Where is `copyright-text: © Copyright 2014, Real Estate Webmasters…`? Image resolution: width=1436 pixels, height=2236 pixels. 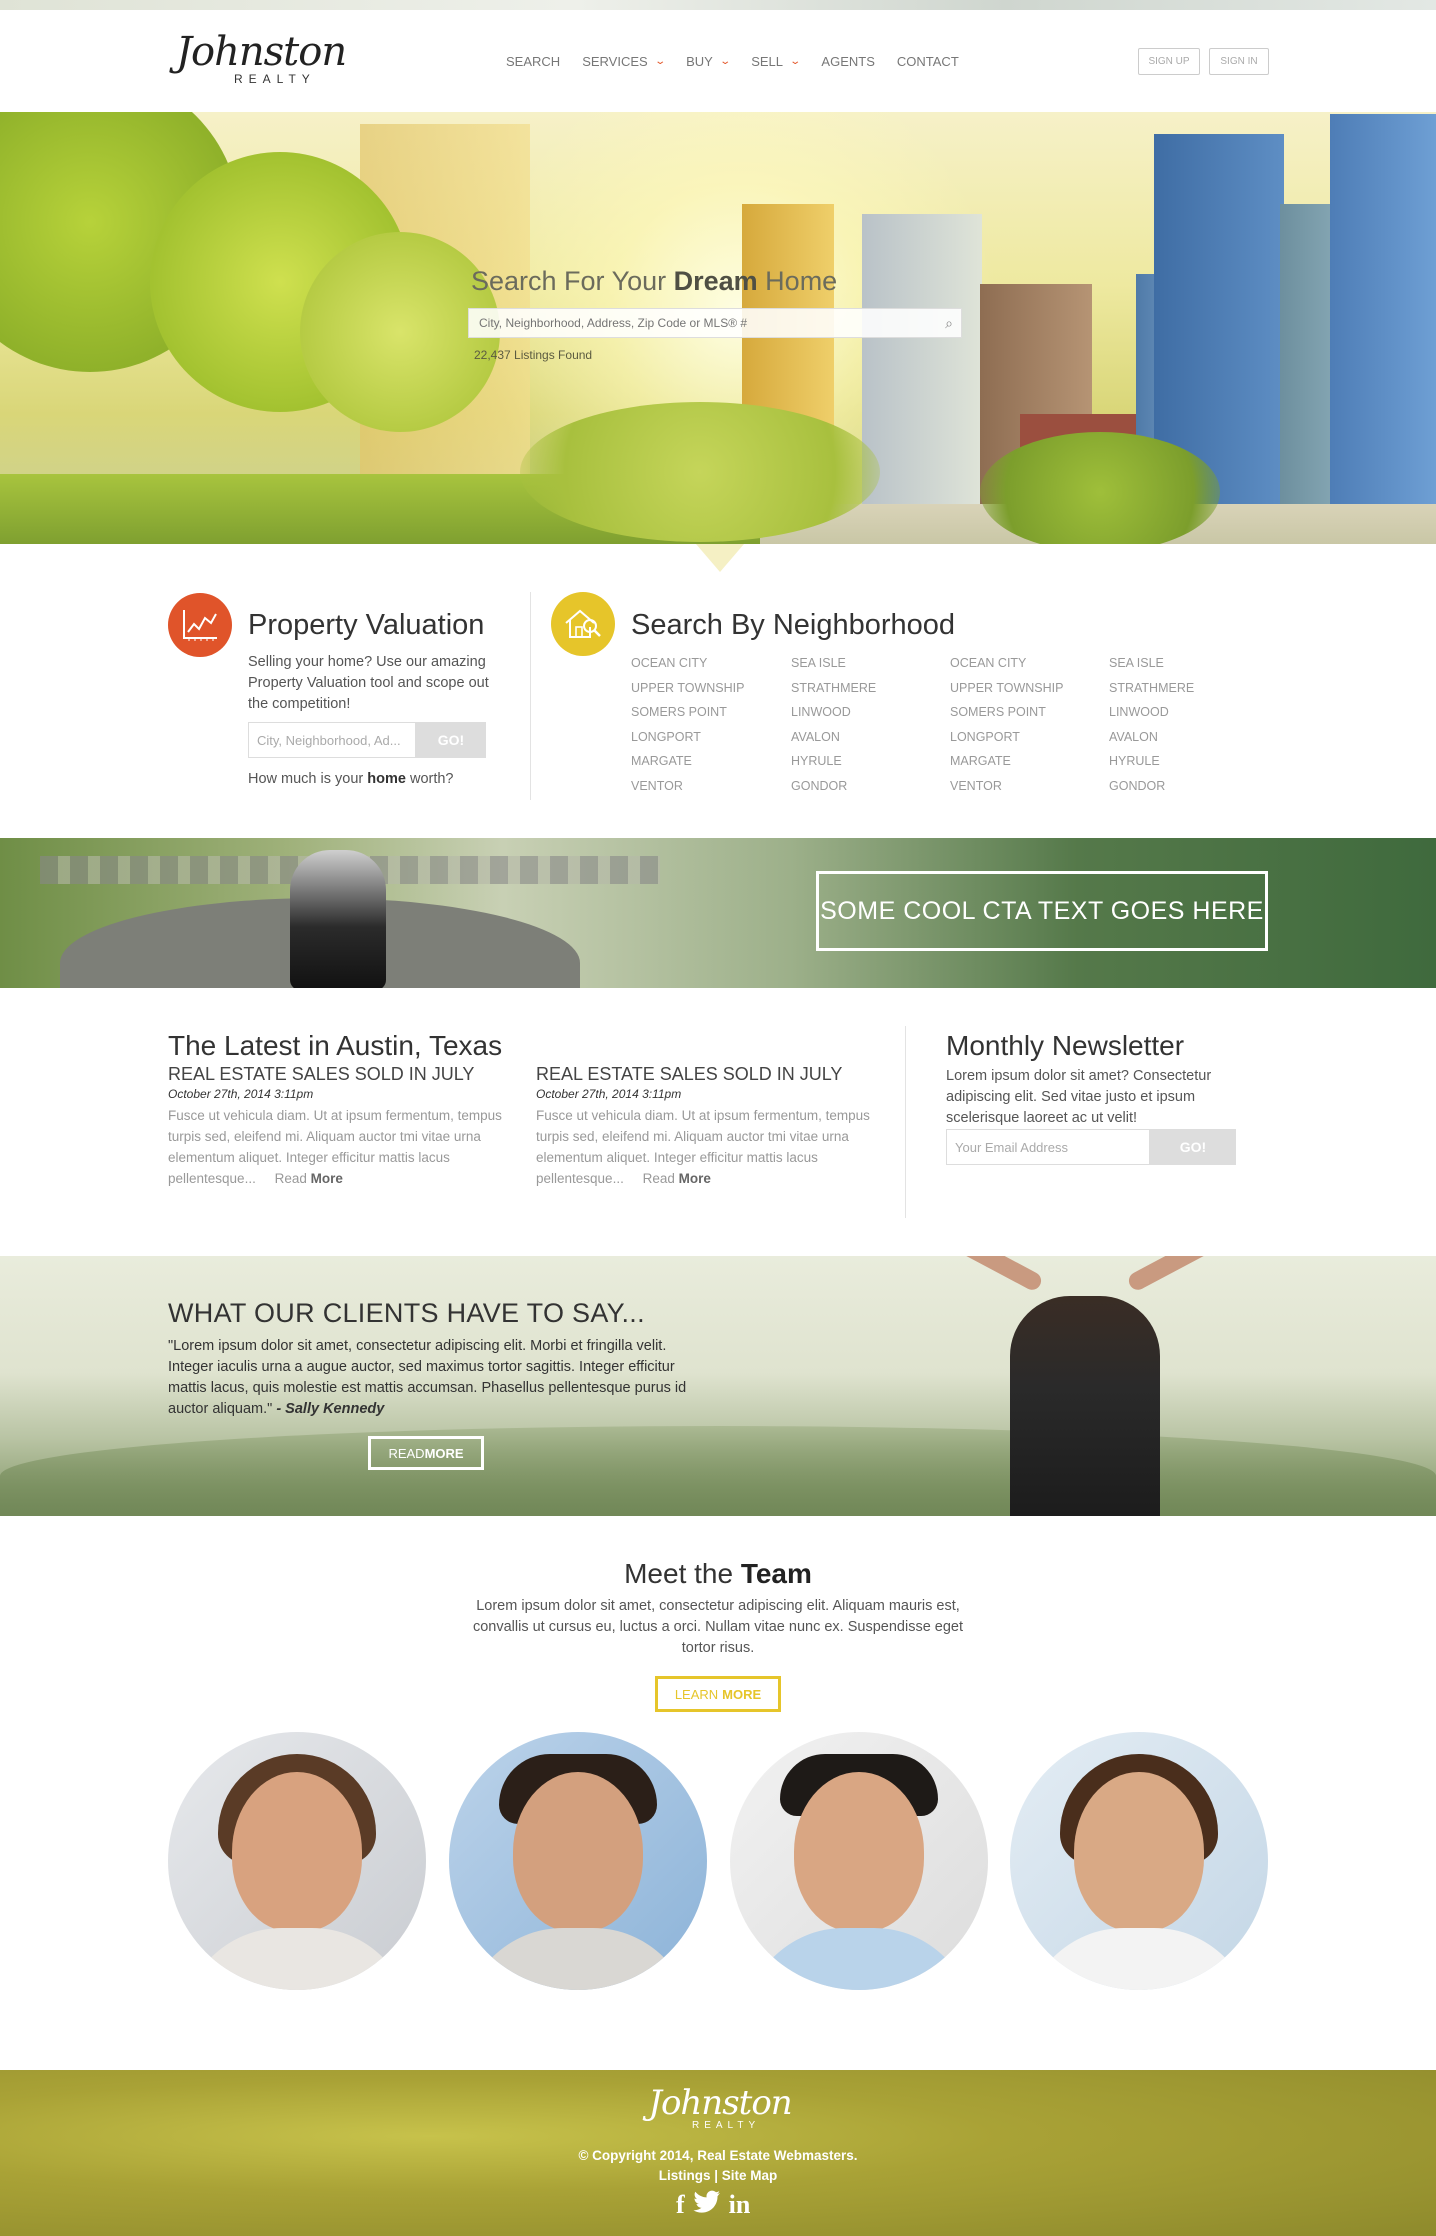
copyright-text: © Copyright 2014, Real Estate Webmasters… is located at coordinates (718, 2155).